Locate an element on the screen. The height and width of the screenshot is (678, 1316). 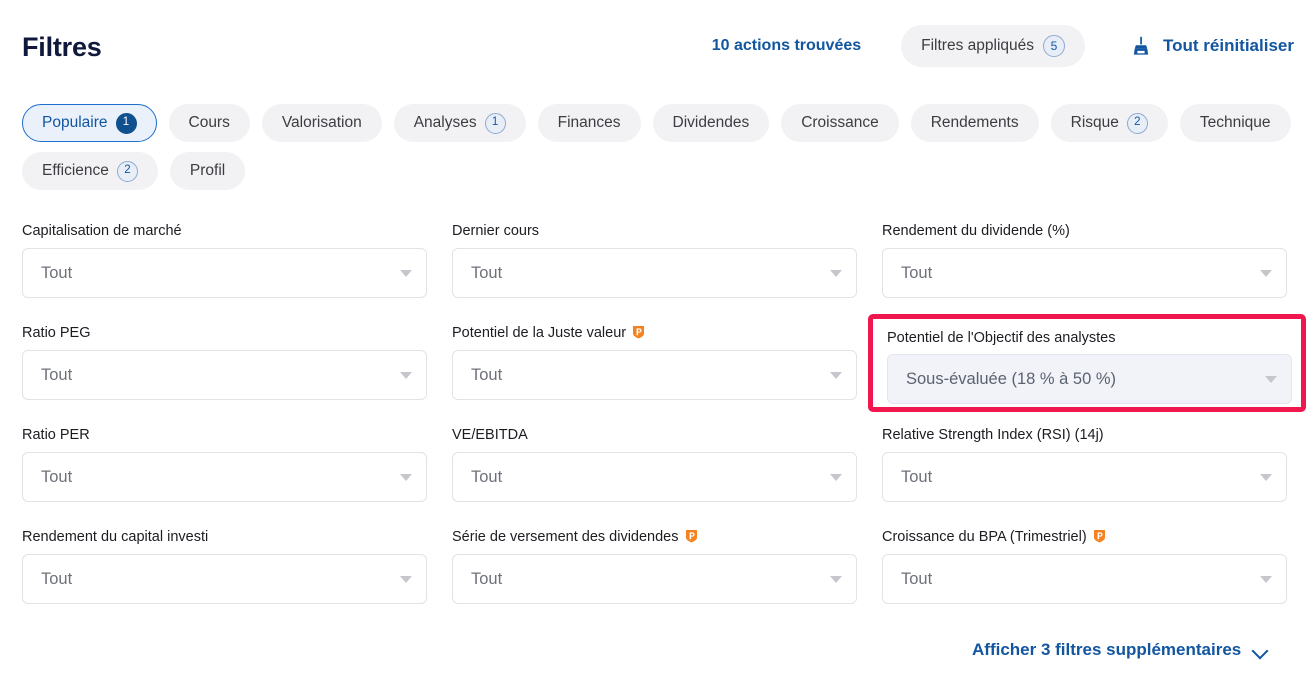
filter-field: Capitalisation de marché Tout is located at coordinates (237, 273).